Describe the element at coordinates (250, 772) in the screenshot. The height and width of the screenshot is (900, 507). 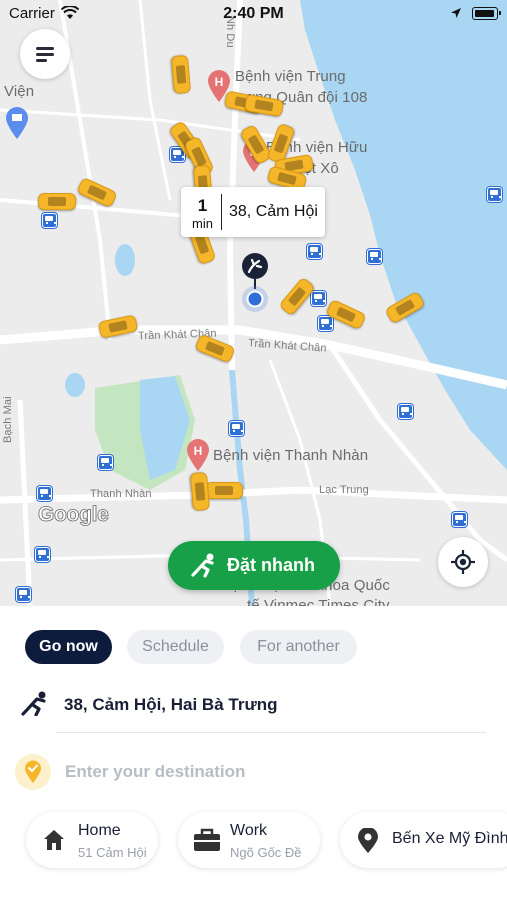
I see `destination-input: Enter your destination` at that location.